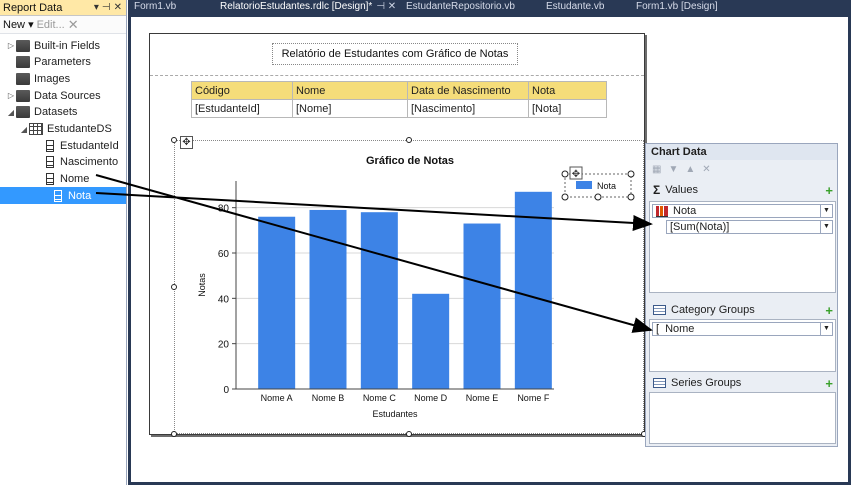 The height and width of the screenshot is (485, 851). Describe the element at coordinates (682, 190) in the screenshot. I see `values-label: Values` at that location.